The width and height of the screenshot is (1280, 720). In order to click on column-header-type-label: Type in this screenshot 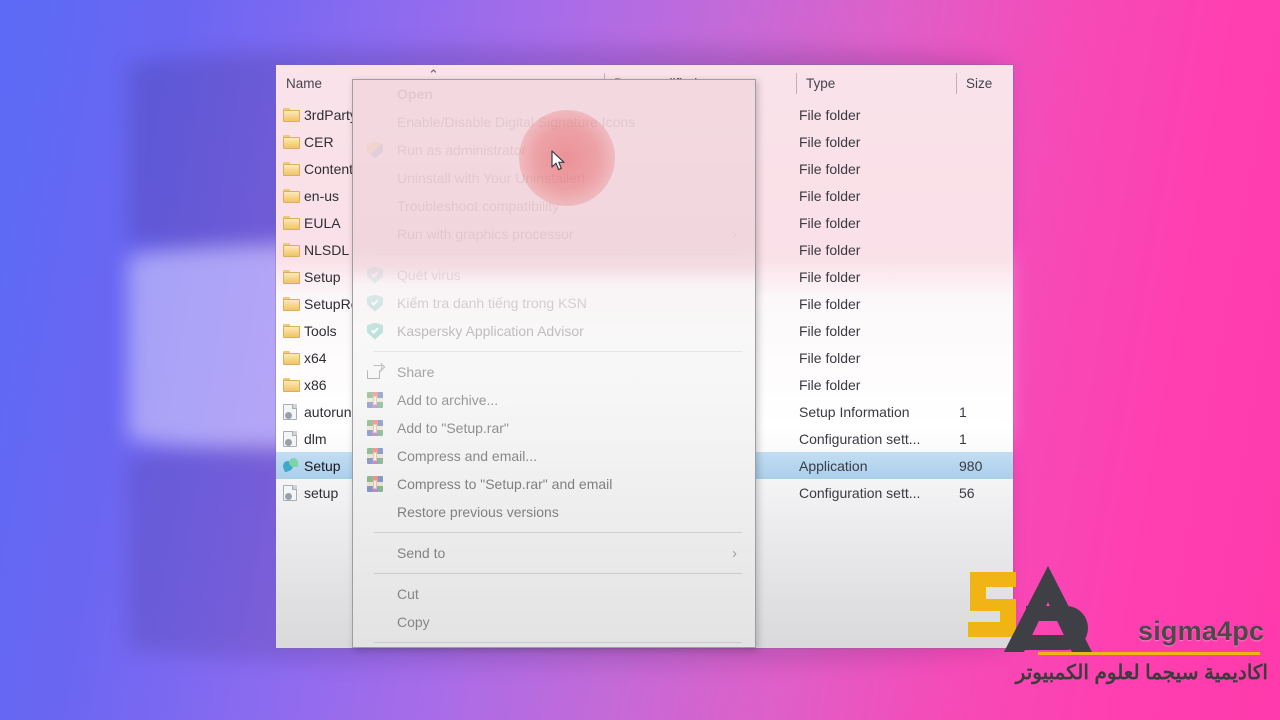, I will do `click(821, 83)`.